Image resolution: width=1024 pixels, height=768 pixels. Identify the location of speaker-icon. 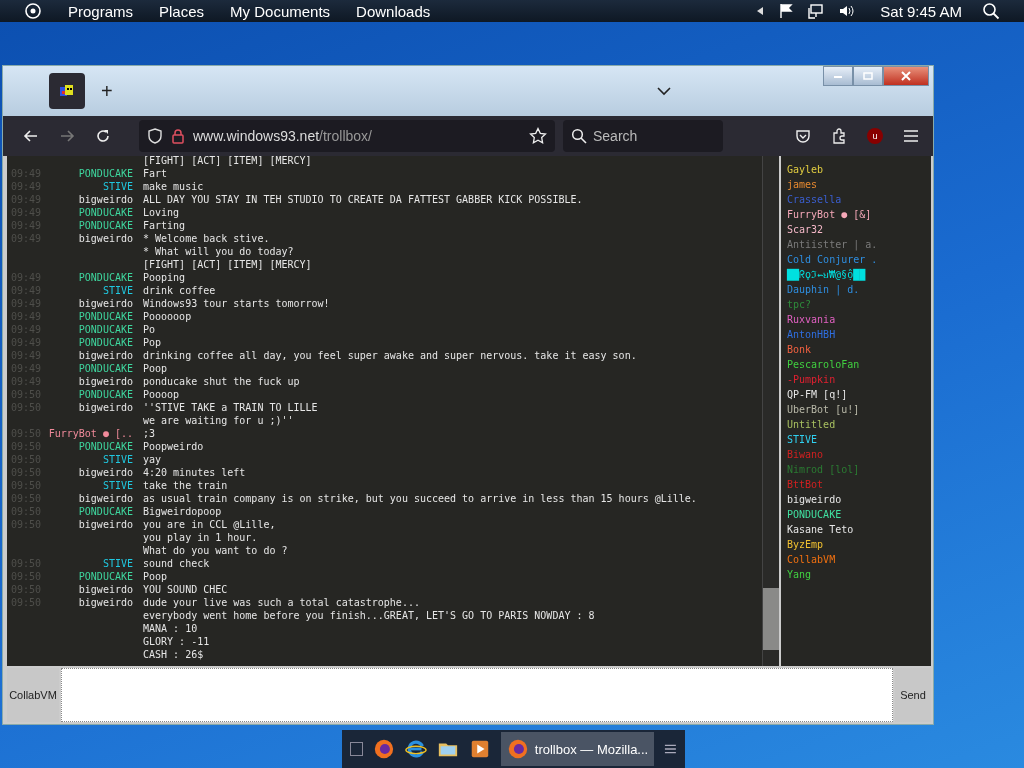
(846, 11).